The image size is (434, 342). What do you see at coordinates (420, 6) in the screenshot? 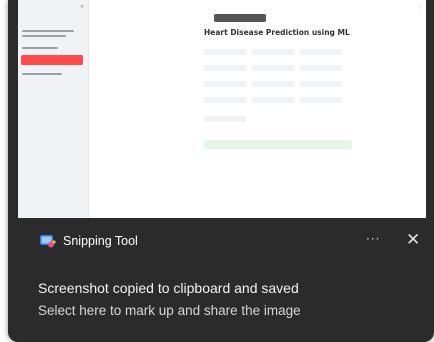
I see `preview-menu-icon: ⋮` at bounding box center [420, 6].